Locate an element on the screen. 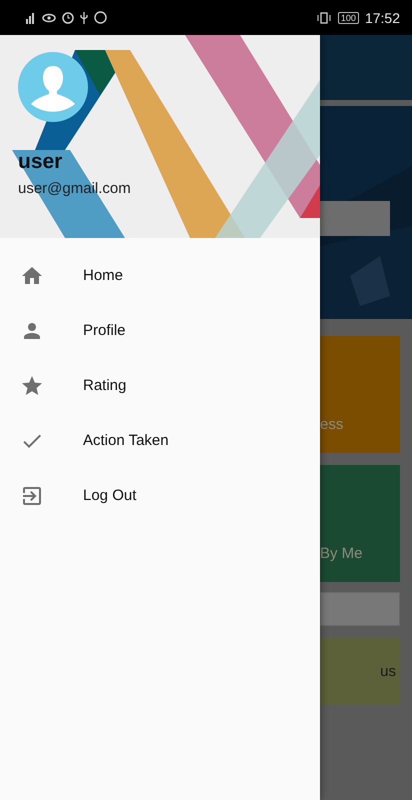 This screenshot has height=800, width=412. battery-level: 100 is located at coordinates (348, 18).